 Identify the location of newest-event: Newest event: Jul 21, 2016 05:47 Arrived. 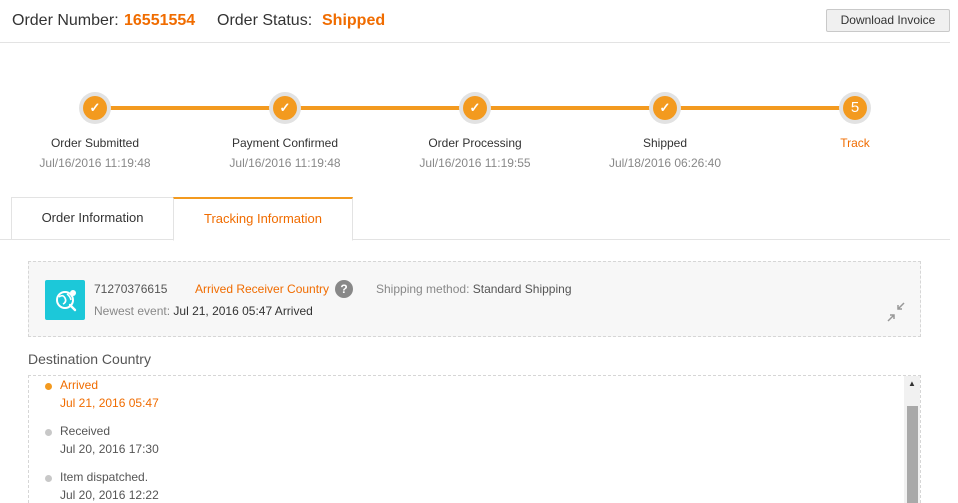
(203, 311).